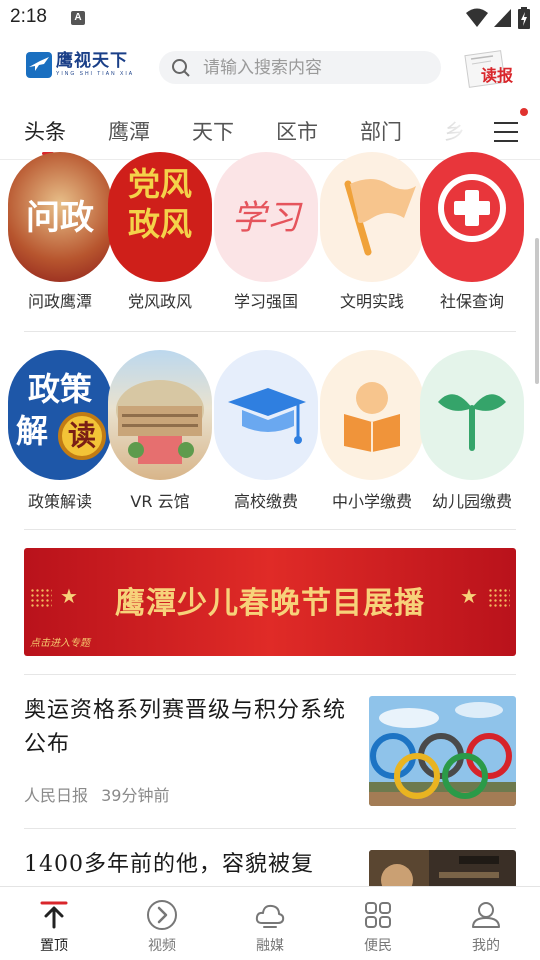 The image size is (540, 960). What do you see at coordinates (318, 67) in the screenshot?
I see `search-input` at bounding box center [318, 67].